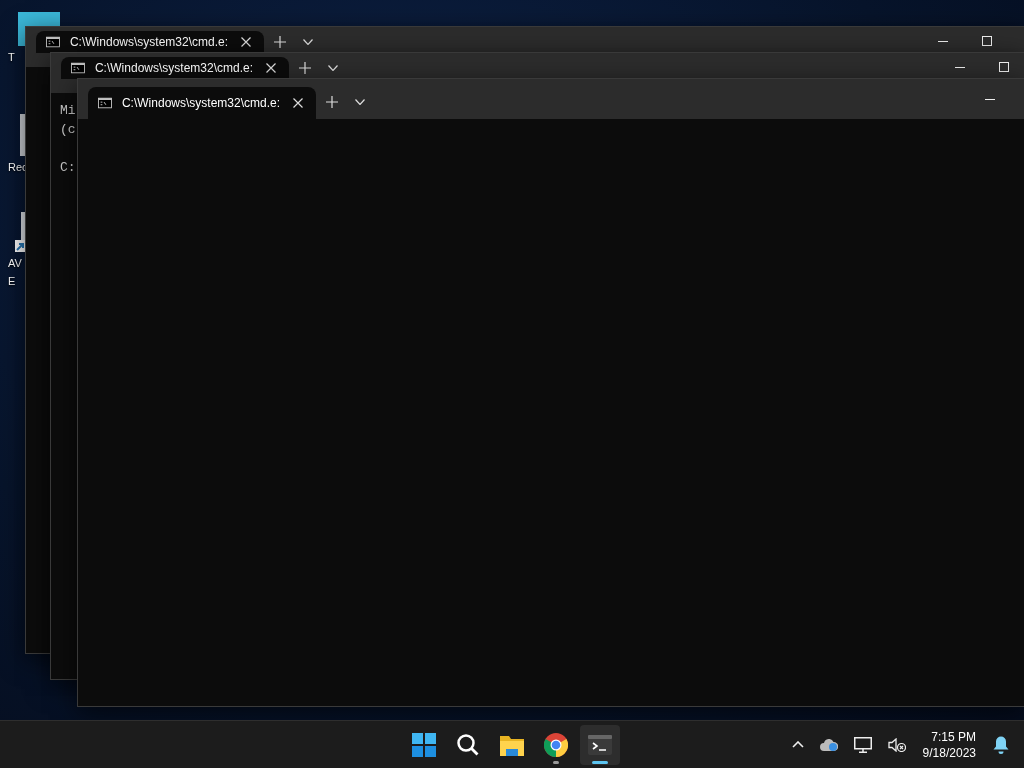 The image size is (1024, 768). I want to click on clock-time: 7:15 PM, so click(953, 736).